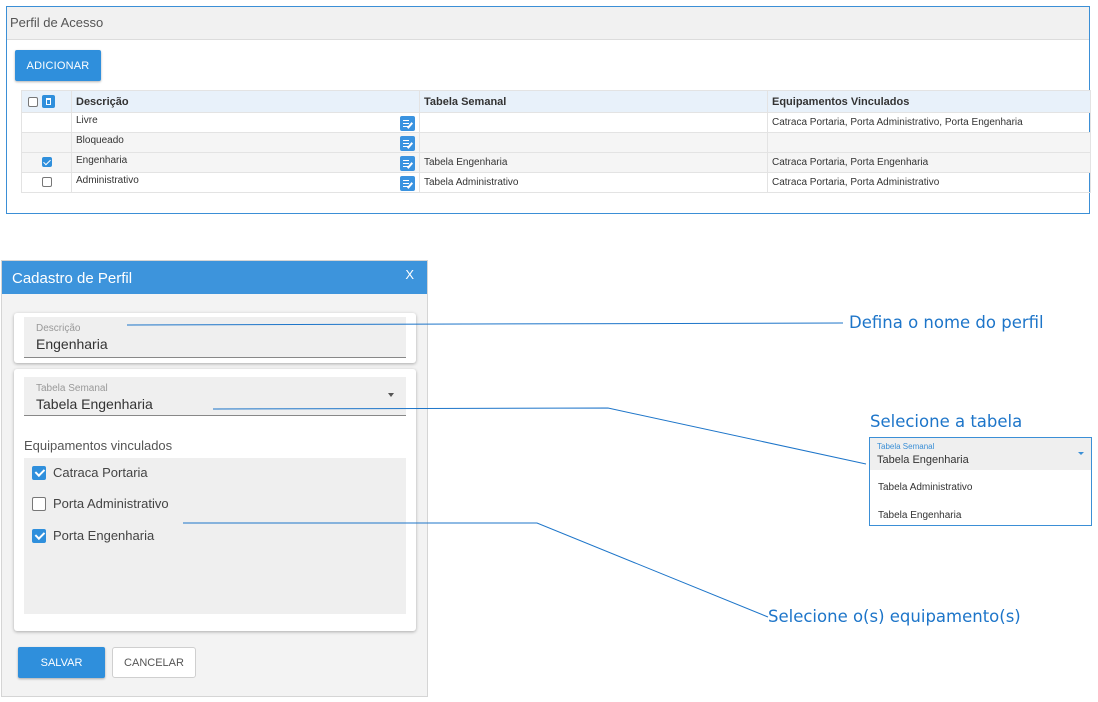 This screenshot has height=702, width=1098. What do you see at coordinates (946, 322) in the screenshot?
I see `annotation-nome: Defina o nome do perfil` at bounding box center [946, 322].